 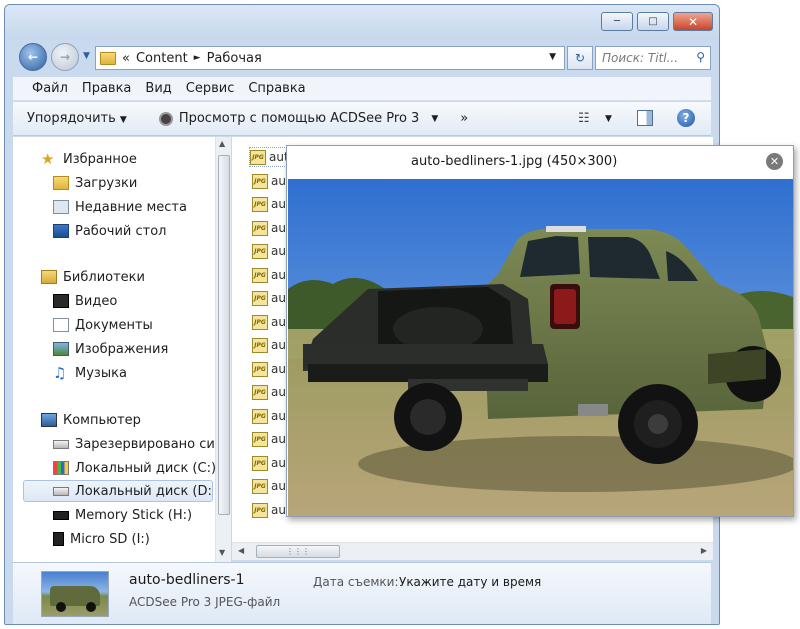 I want to click on nav-music-label: Музыка, so click(x=101, y=373).